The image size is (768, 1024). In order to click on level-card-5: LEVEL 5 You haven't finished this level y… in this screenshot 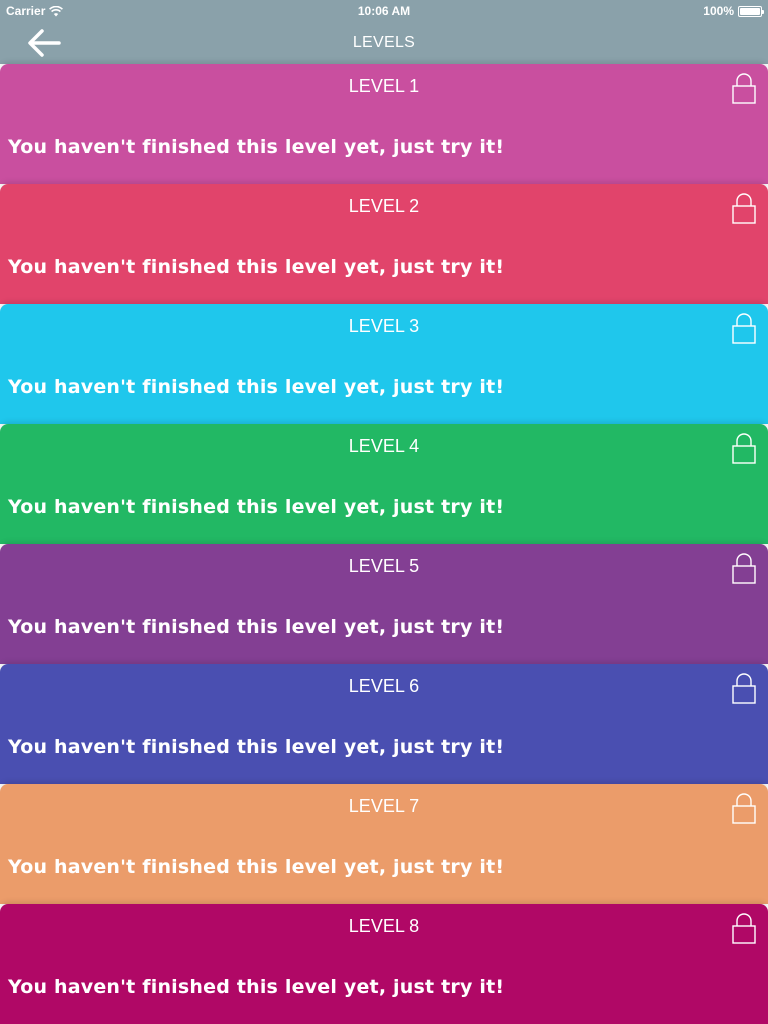, I will do `click(384, 604)`.